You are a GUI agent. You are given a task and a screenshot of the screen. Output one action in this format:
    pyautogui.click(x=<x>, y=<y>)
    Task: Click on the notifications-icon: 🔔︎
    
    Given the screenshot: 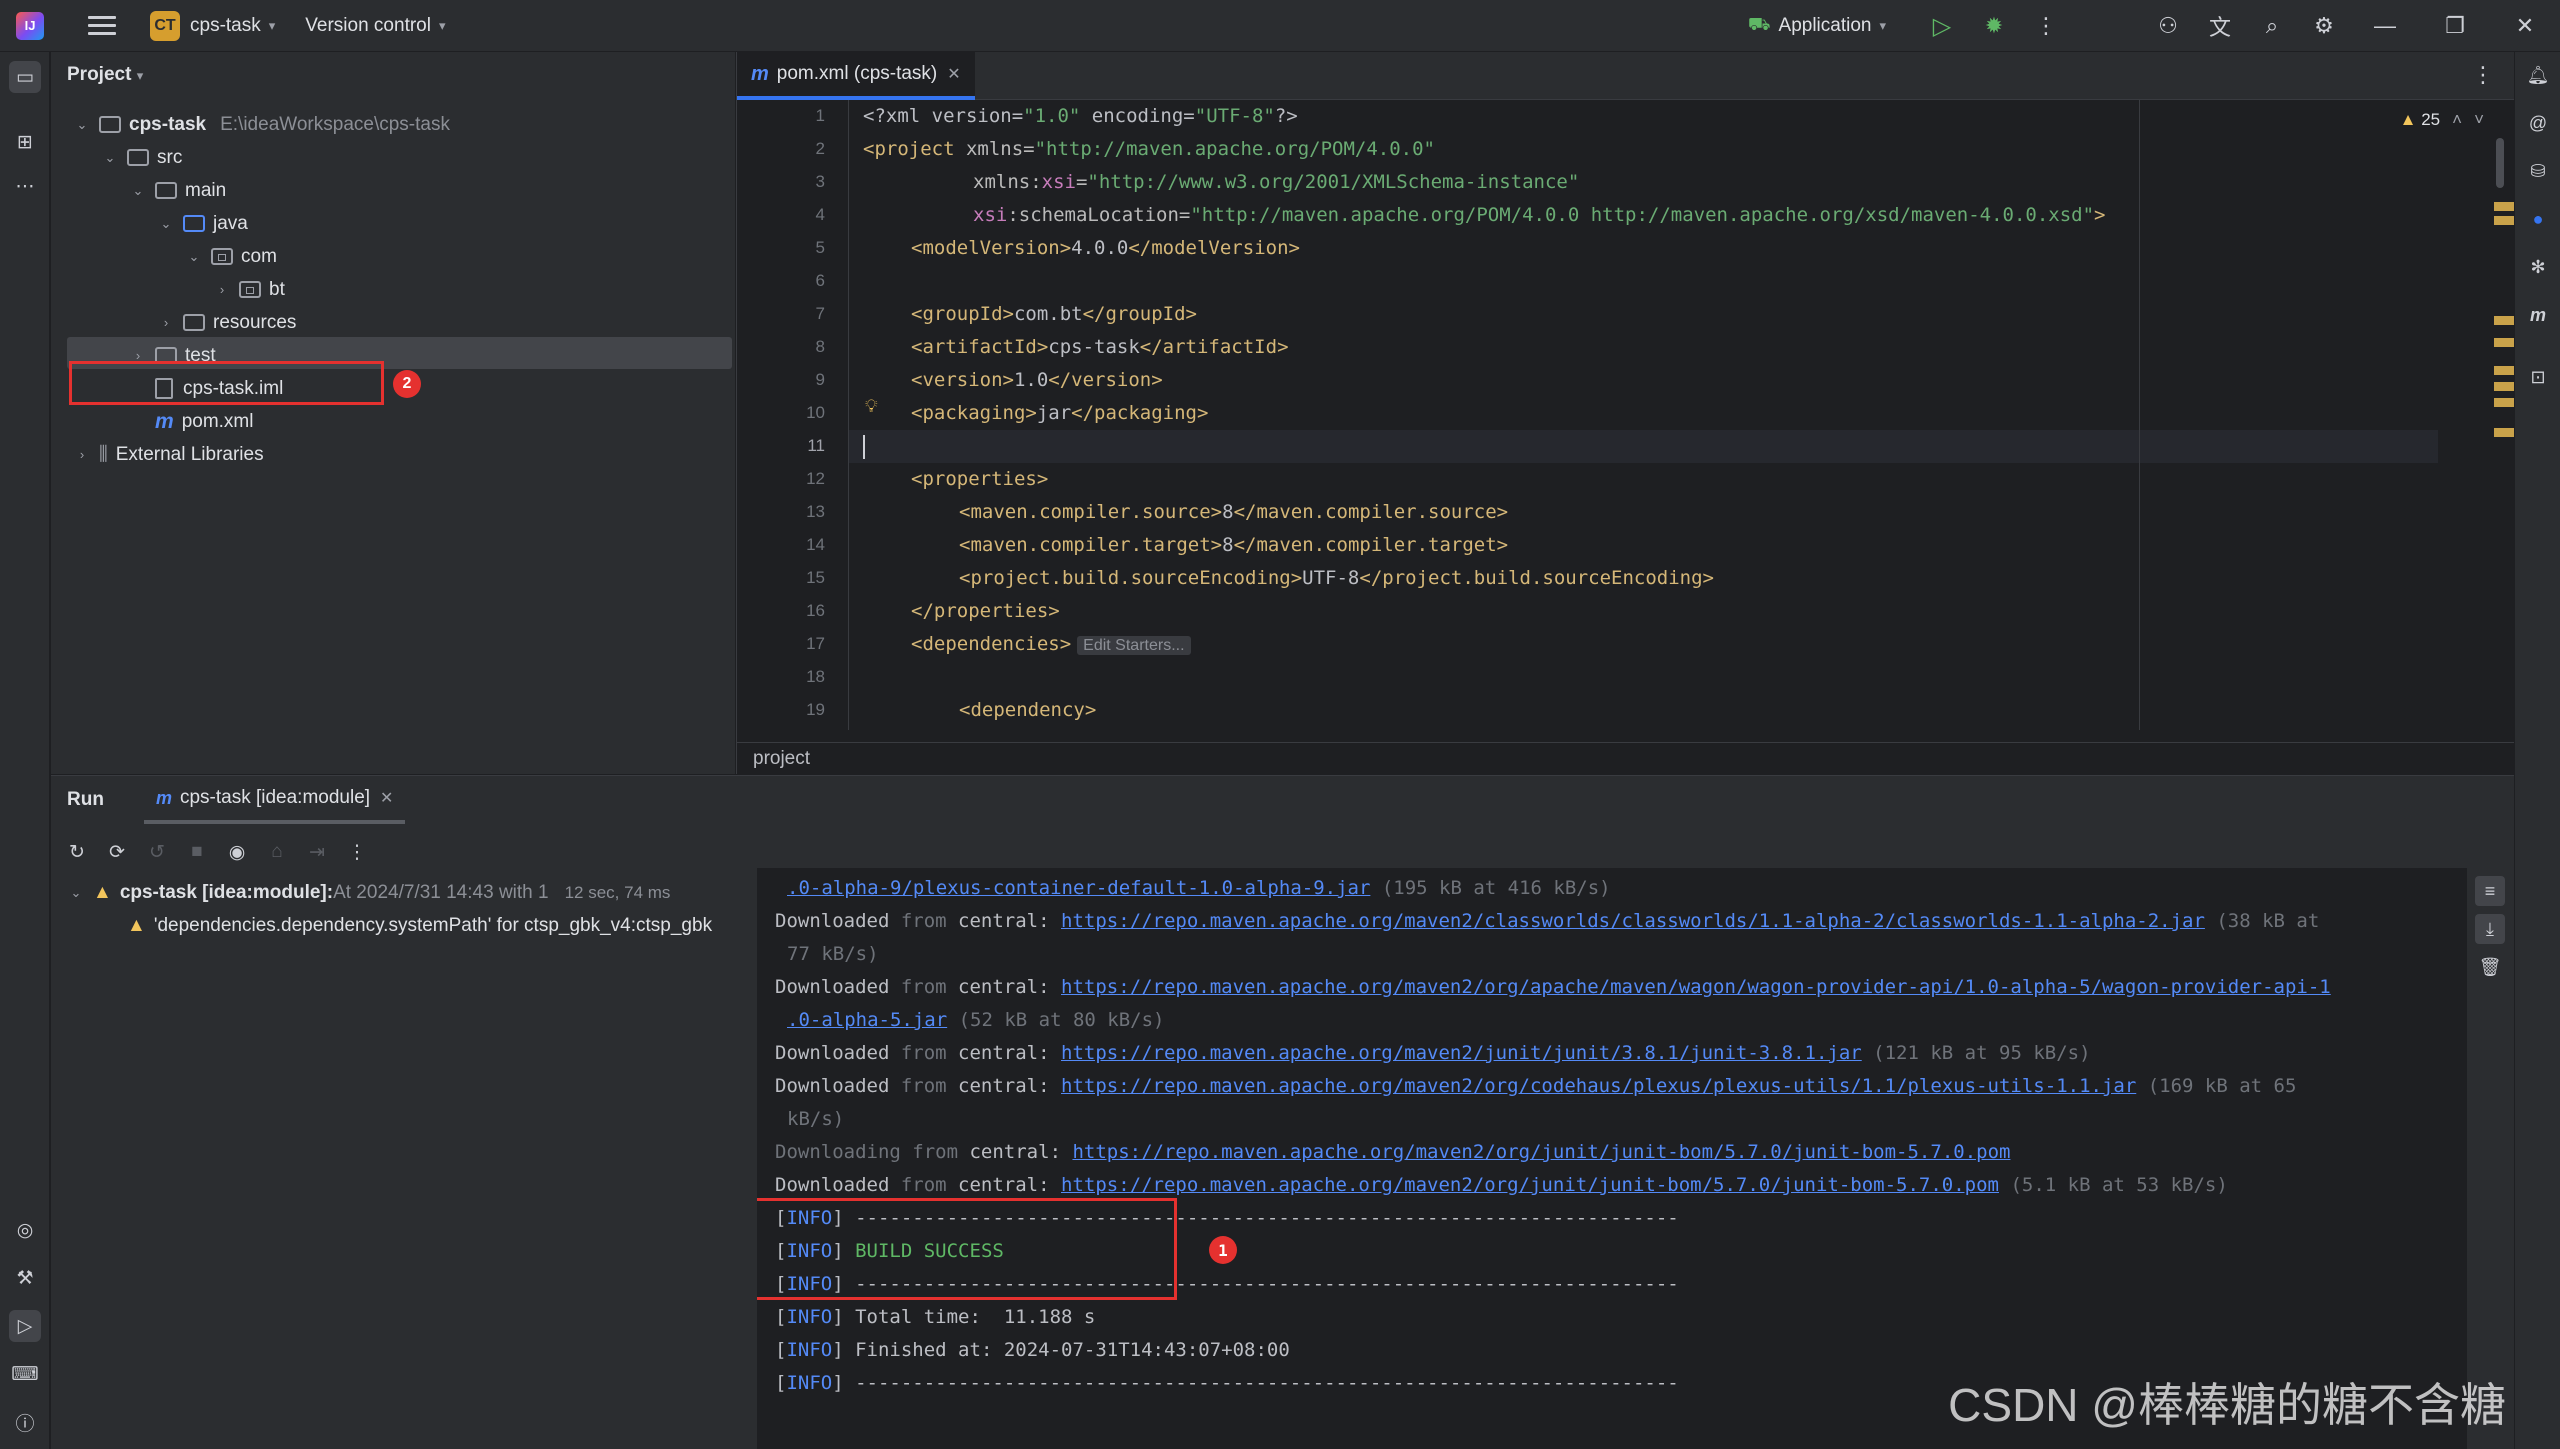 What is the action you would take?
    pyautogui.click(x=2538, y=75)
    